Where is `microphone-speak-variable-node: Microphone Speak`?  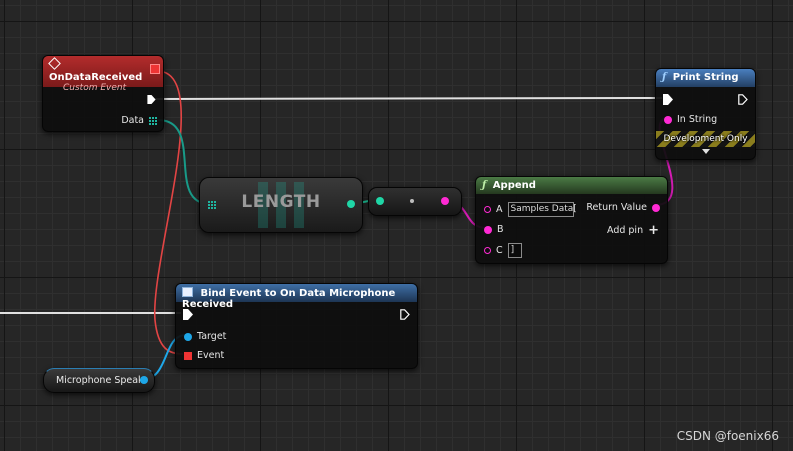 microphone-speak-variable-node: Microphone Speak is located at coordinates (99, 380).